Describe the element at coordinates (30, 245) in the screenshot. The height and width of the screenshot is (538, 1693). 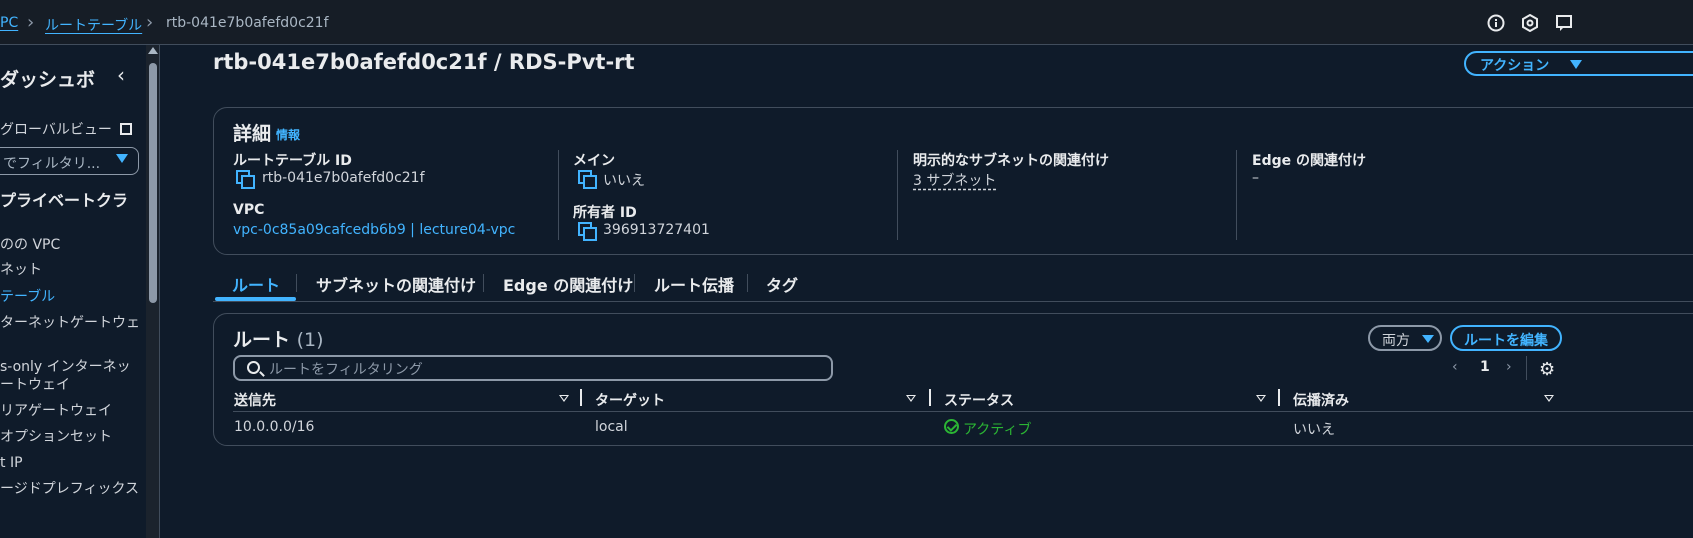
I see `sidebar-item-your-vpcs: のの VPC` at that location.